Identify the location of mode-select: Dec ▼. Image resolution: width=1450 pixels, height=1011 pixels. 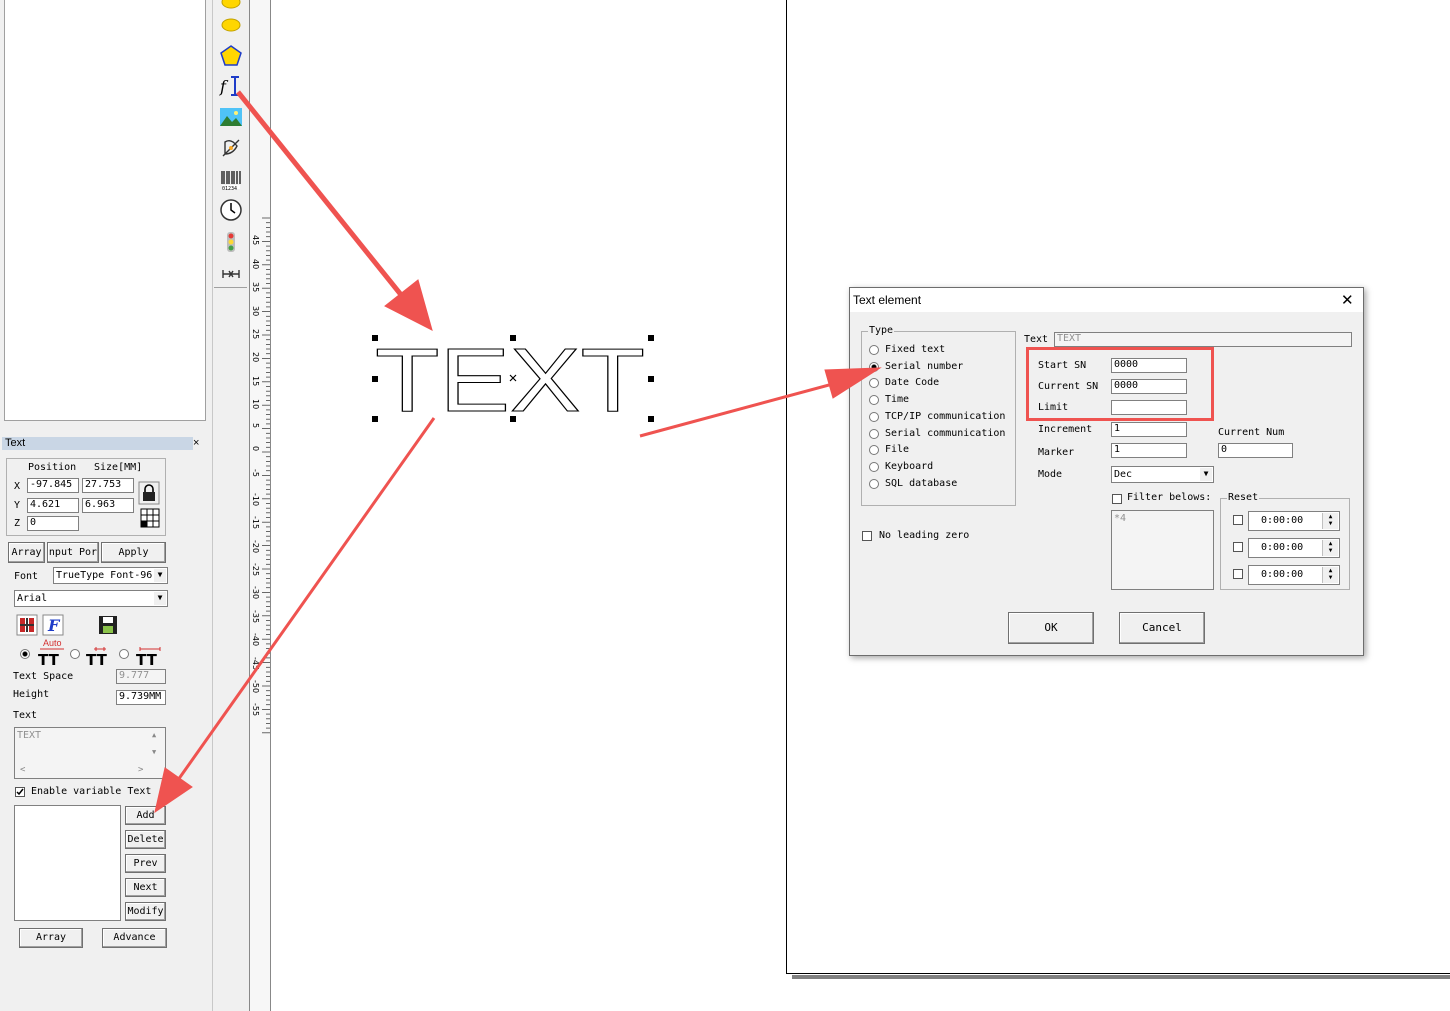
(1162, 474).